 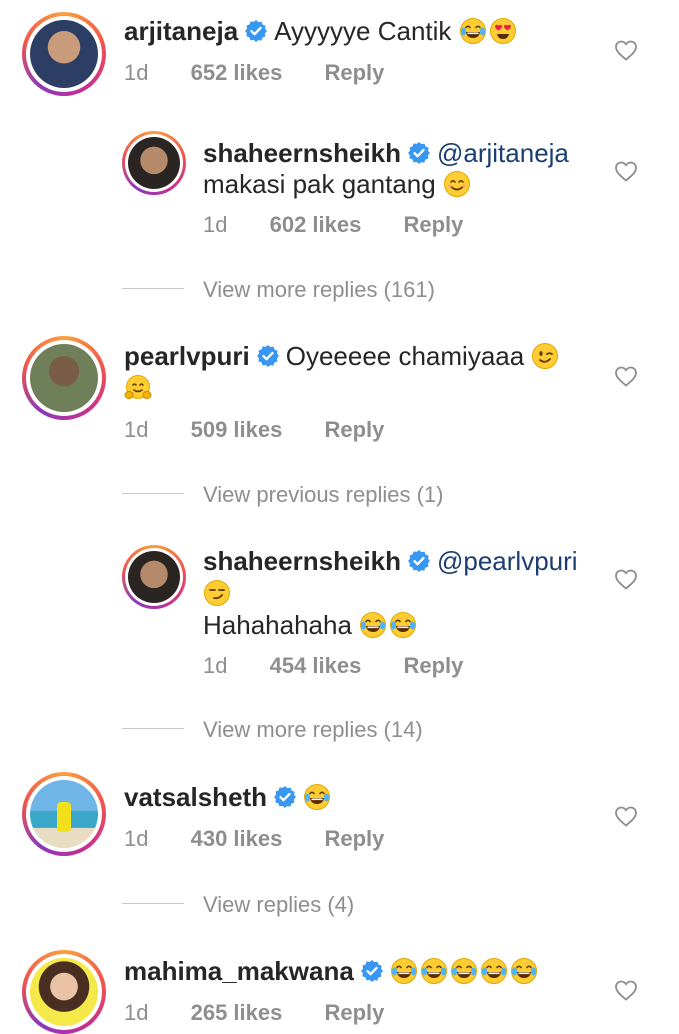 I want to click on likes-count: 454 likes, so click(x=316, y=665).